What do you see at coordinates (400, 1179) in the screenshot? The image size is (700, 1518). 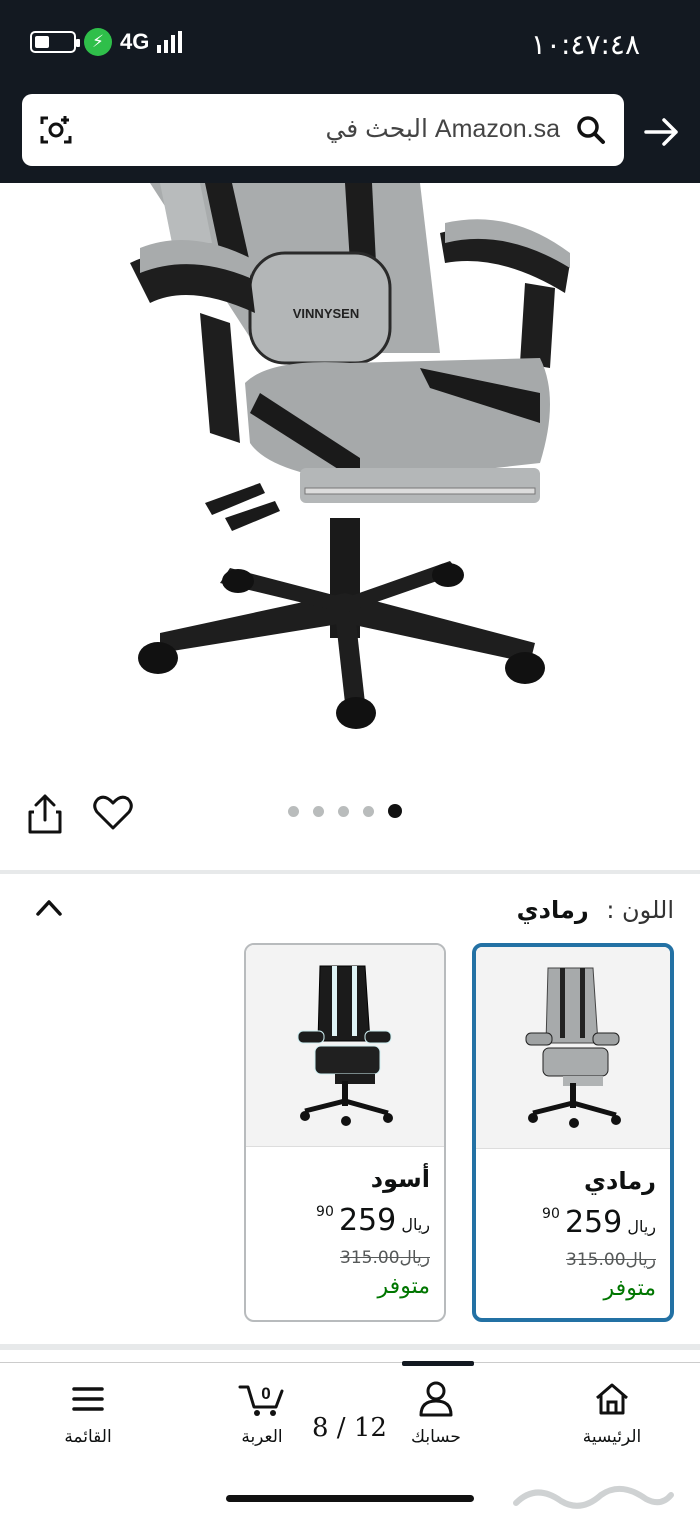 I see `variation-name: أسود` at bounding box center [400, 1179].